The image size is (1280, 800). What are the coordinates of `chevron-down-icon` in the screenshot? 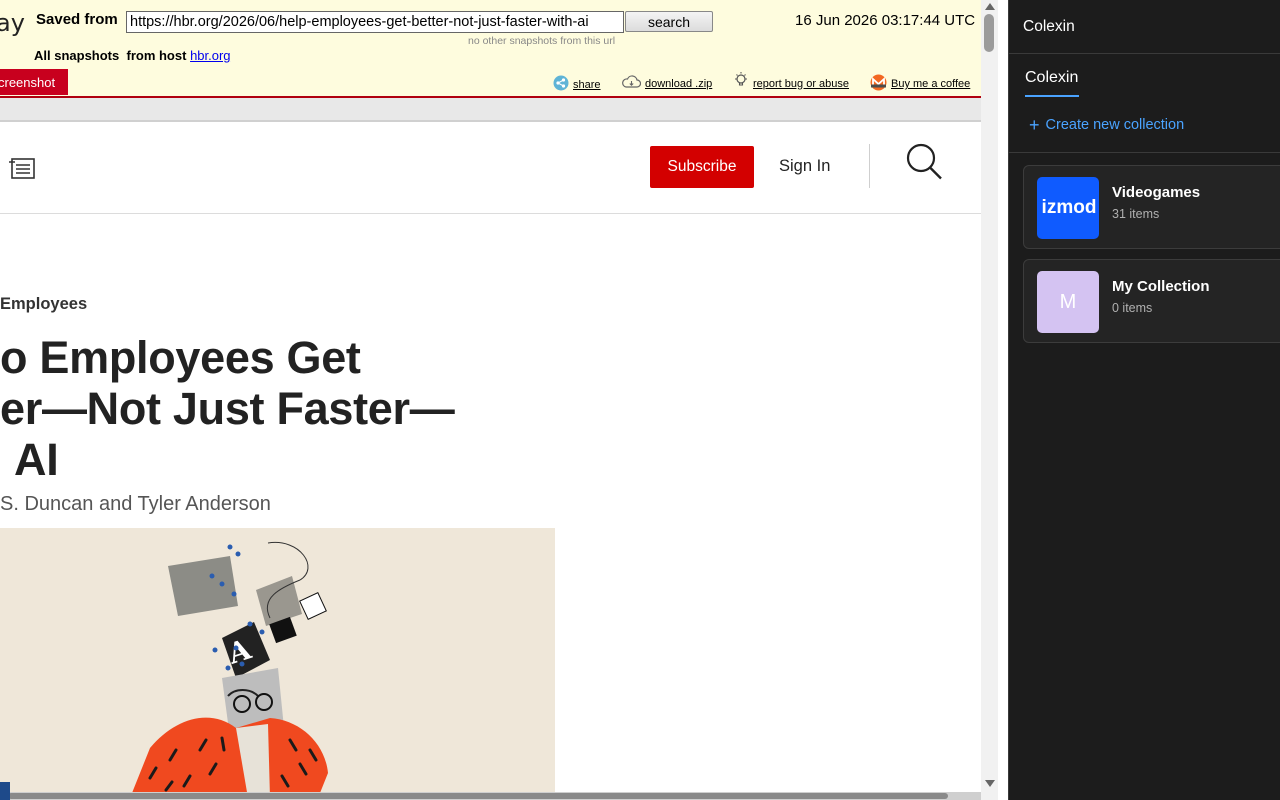 It's located at (990, 783).